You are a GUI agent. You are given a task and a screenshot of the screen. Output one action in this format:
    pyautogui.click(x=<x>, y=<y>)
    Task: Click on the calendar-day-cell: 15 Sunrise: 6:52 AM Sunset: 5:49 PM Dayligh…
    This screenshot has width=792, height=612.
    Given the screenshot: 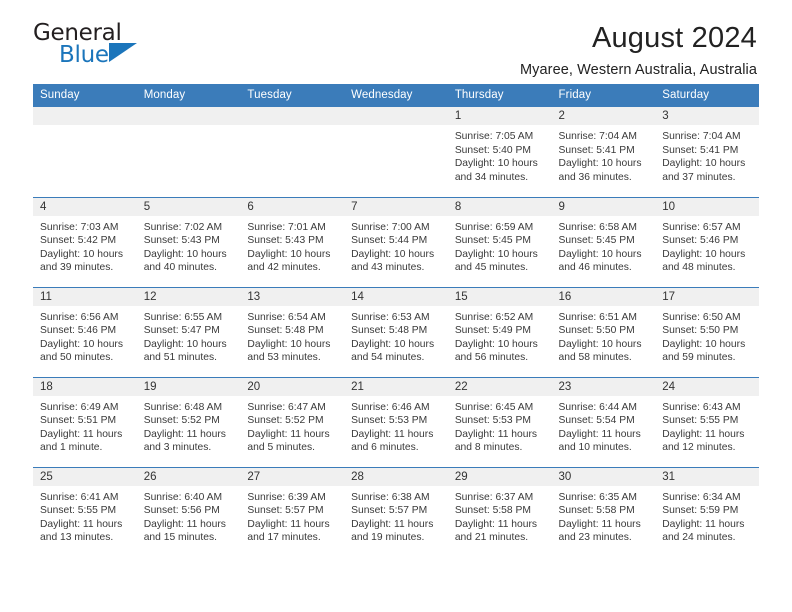 What is the action you would take?
    pyautogui.click(x=499, y=331)
    